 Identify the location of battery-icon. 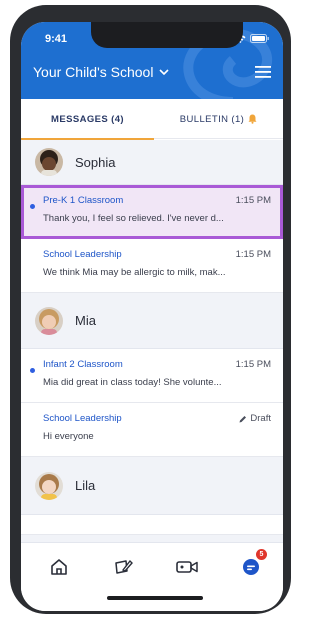
(259, 38).